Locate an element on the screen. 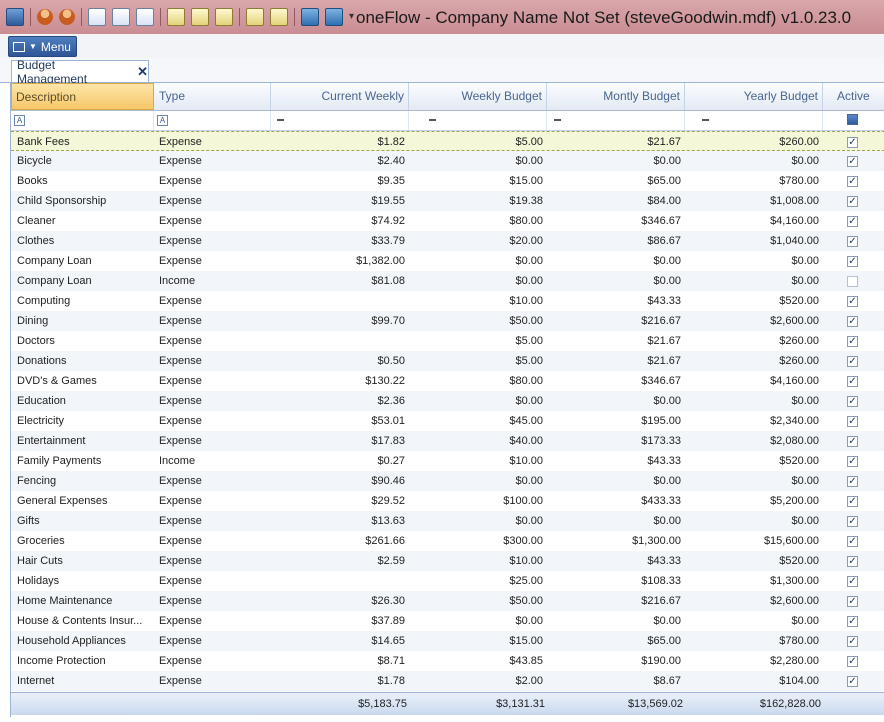 The image size is (884, 722). cell-yearly-budget: $520.00 is located at coordinates (752, 301).